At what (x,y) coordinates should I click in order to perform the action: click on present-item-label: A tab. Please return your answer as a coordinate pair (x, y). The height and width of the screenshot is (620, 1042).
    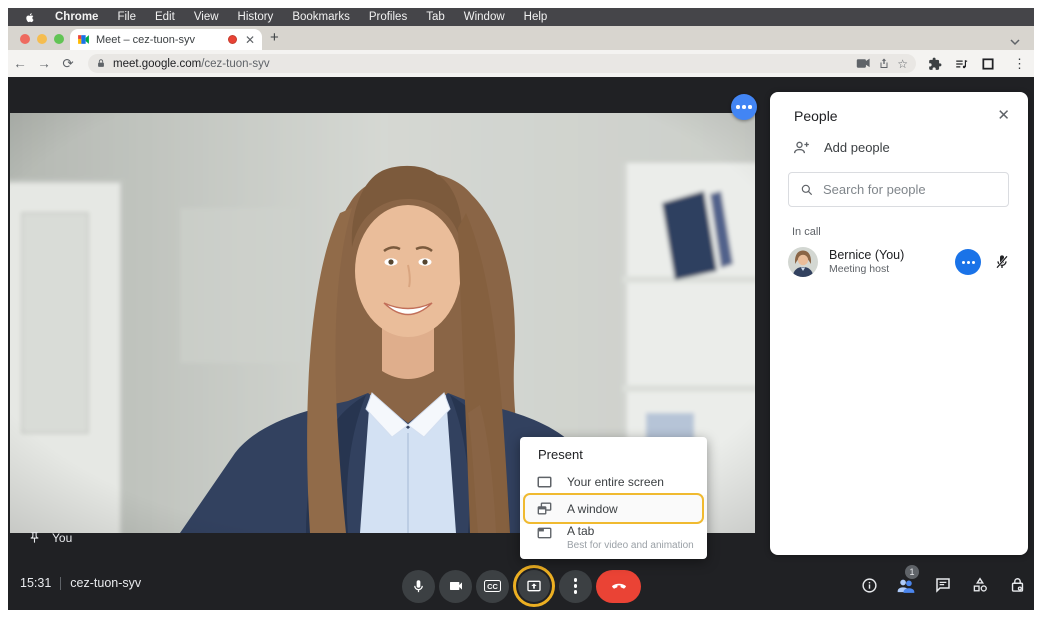
    Looking at the image, I should click on (581, 531).